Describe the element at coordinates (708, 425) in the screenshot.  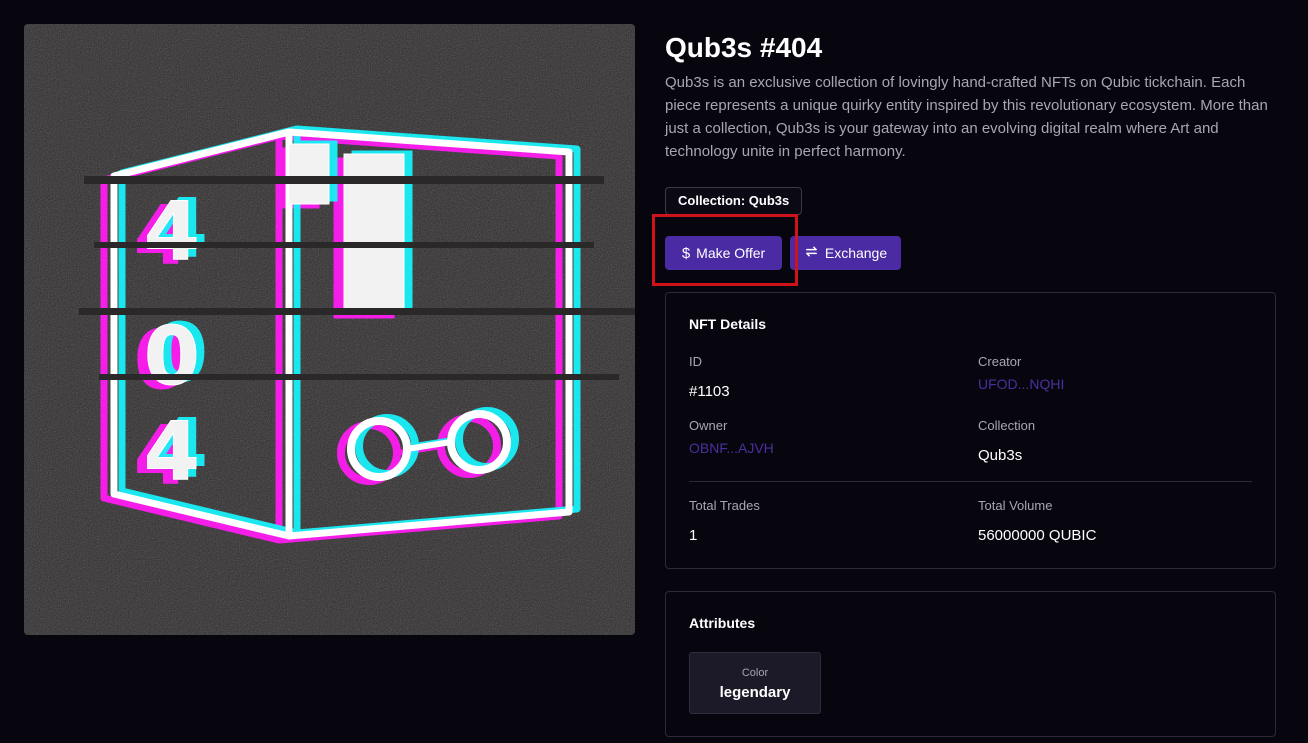
I see `owner-label: Owner` at that location.